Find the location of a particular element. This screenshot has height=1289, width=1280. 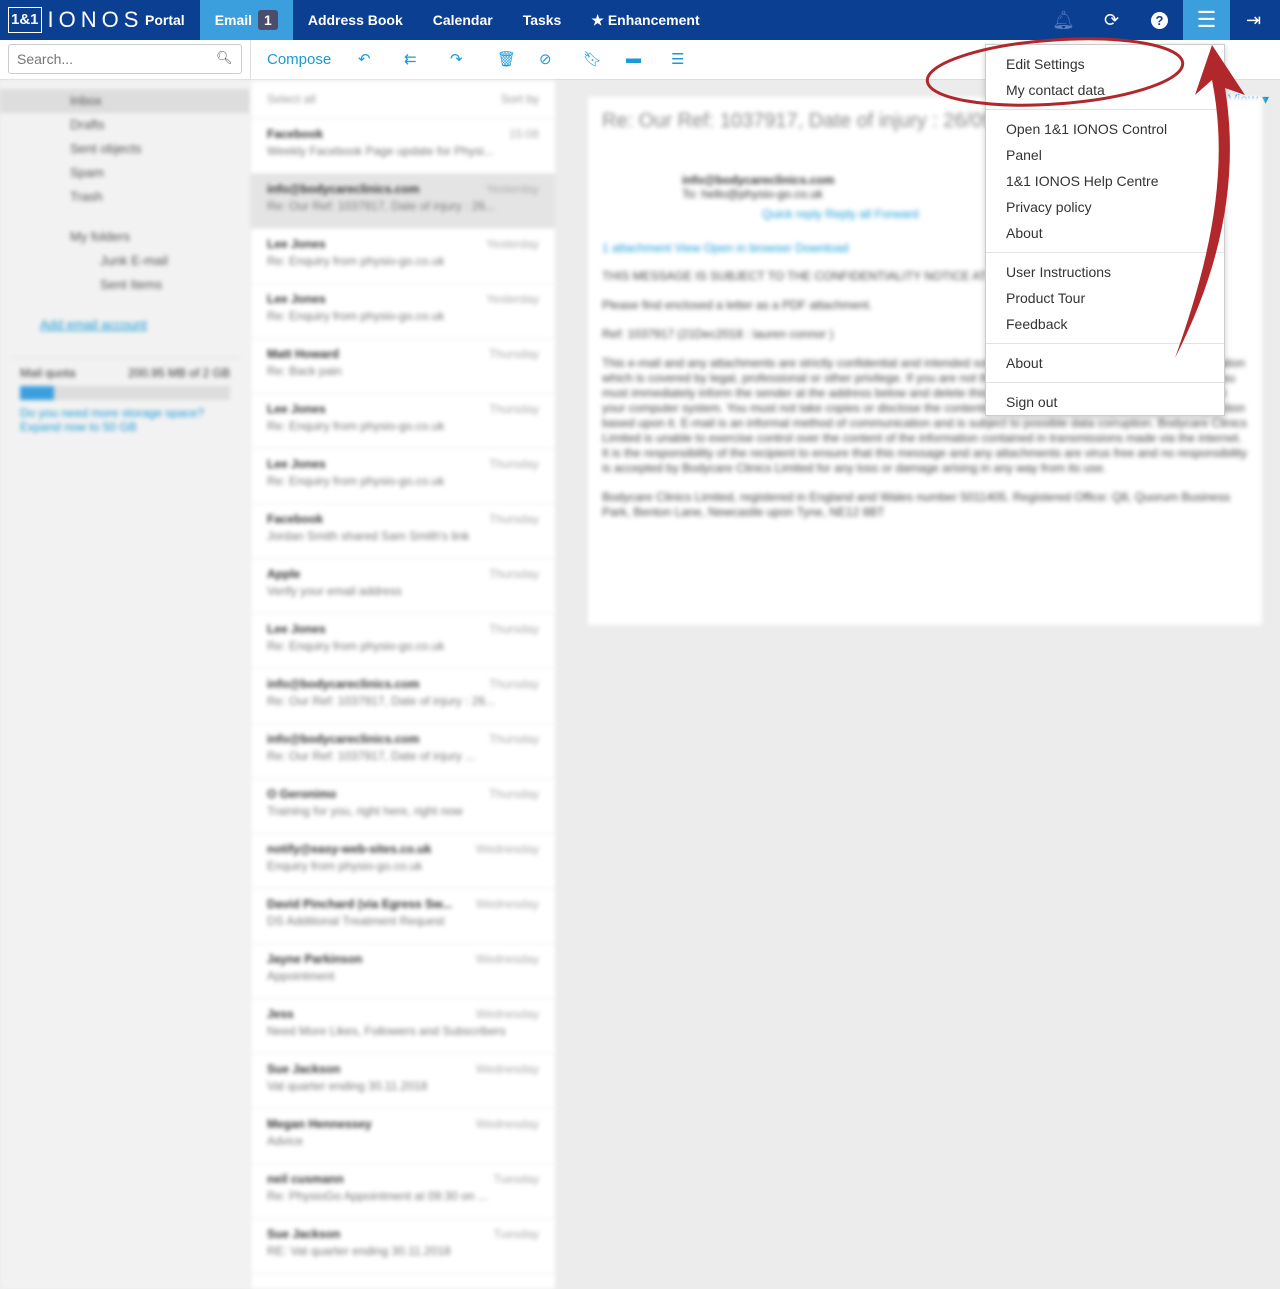

menu-item: Product Tour is located at coordinates (1105, 298).